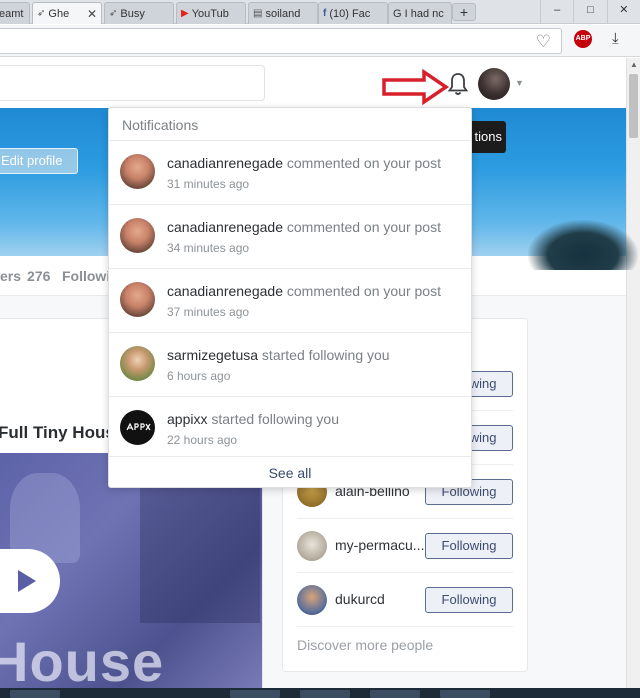  What do you see at coordinates (556, 12) in the screenshot?
I see `minimize-icon: –` at bounding box center [556, 12].